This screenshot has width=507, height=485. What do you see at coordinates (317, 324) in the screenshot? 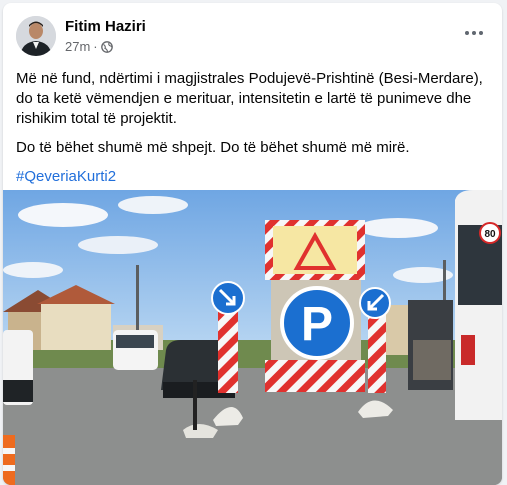
I see `parking-sign-letter: P` at bounding box center [317, 324].